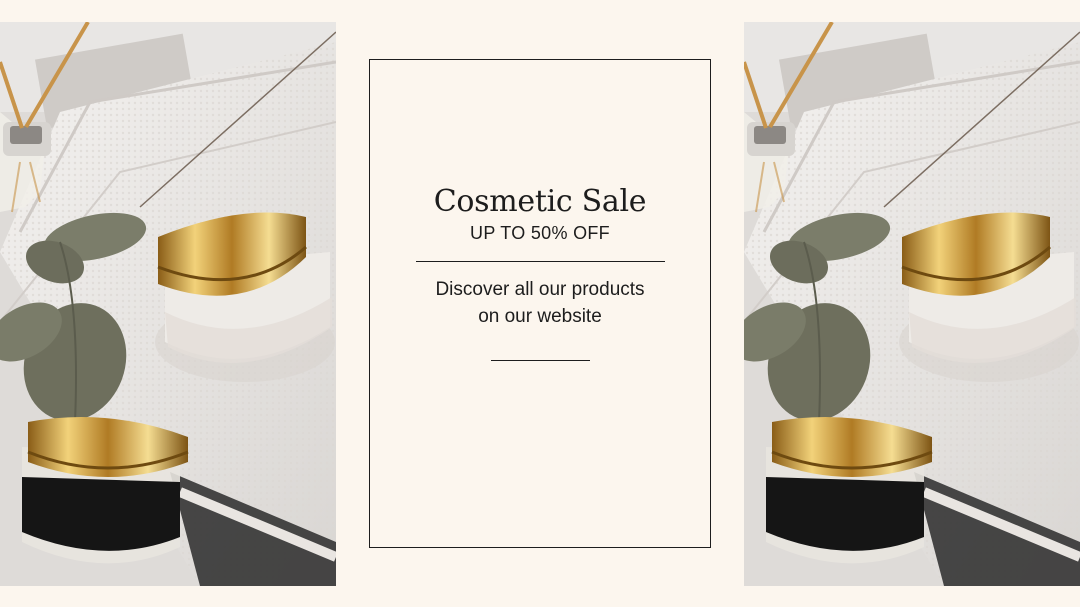  I want to click on discount-subtitle: UP TO 50% OFF, so click(540, 233).